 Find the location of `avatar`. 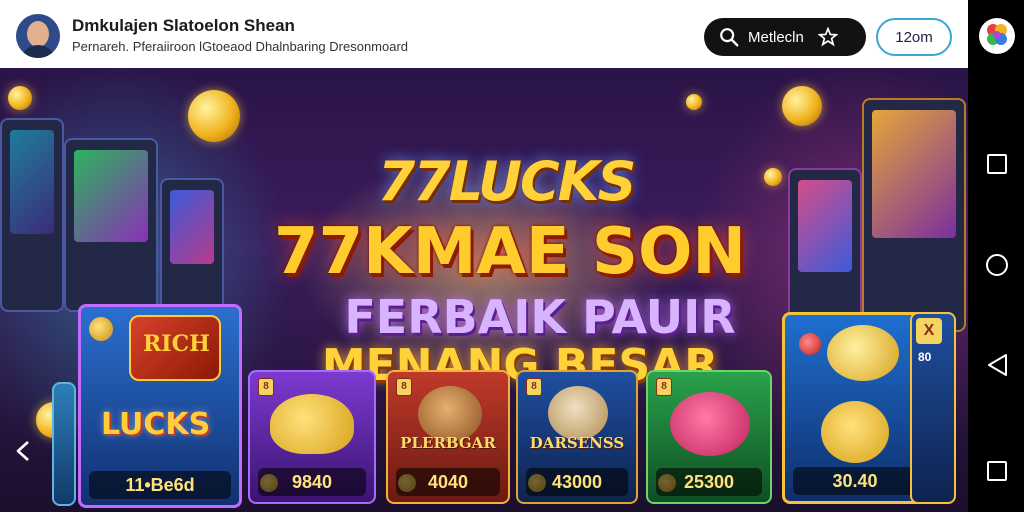

avatar is located at coordinates (38, 36).